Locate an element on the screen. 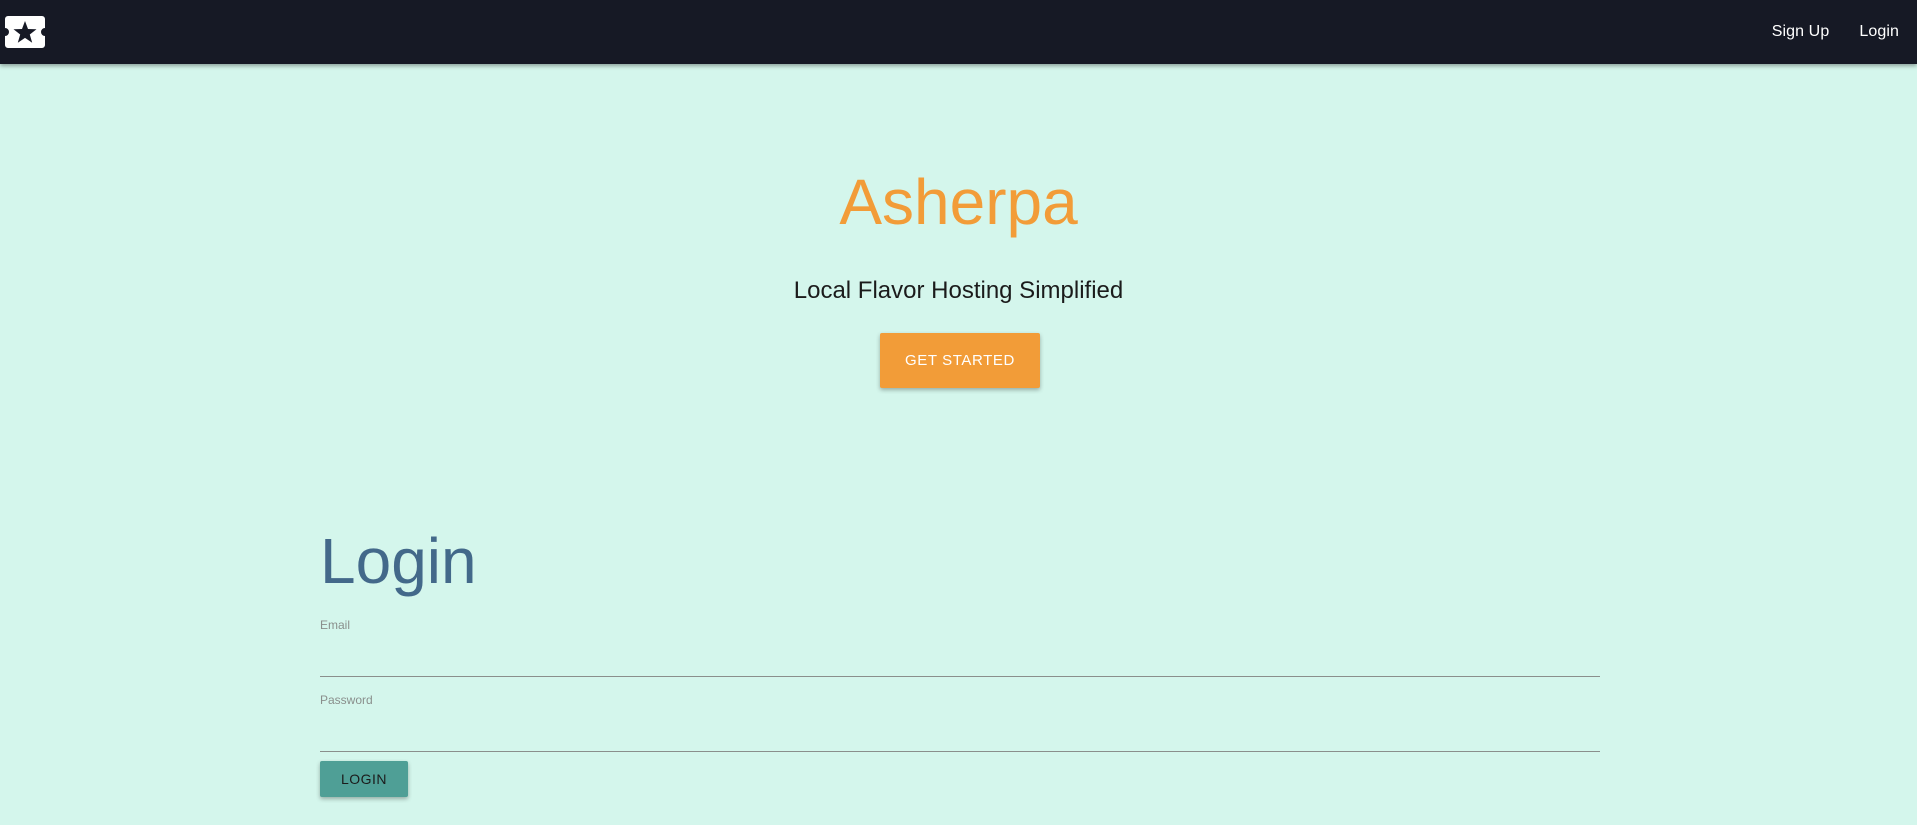 Image resolution: width=1917 pixels, height=825 pixels. top-navbar: Sign Up Login is located at coordinates (958, 32).